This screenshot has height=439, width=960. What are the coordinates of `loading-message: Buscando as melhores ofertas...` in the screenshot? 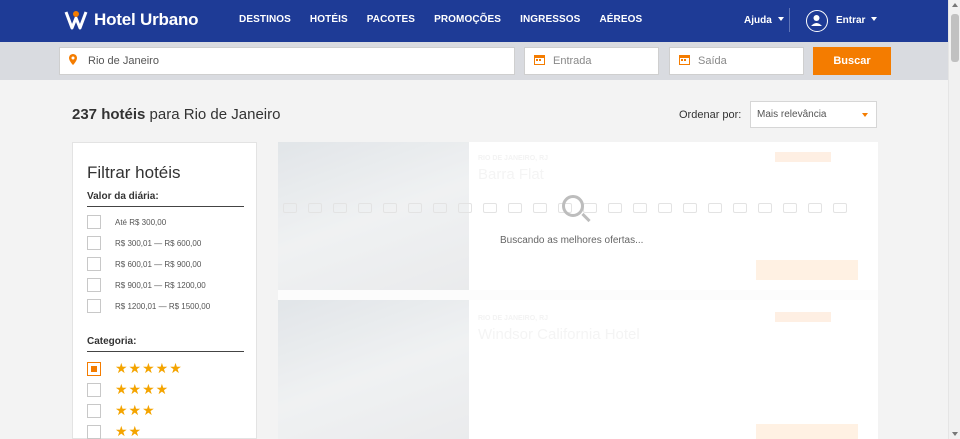 It's located at (572, 240).